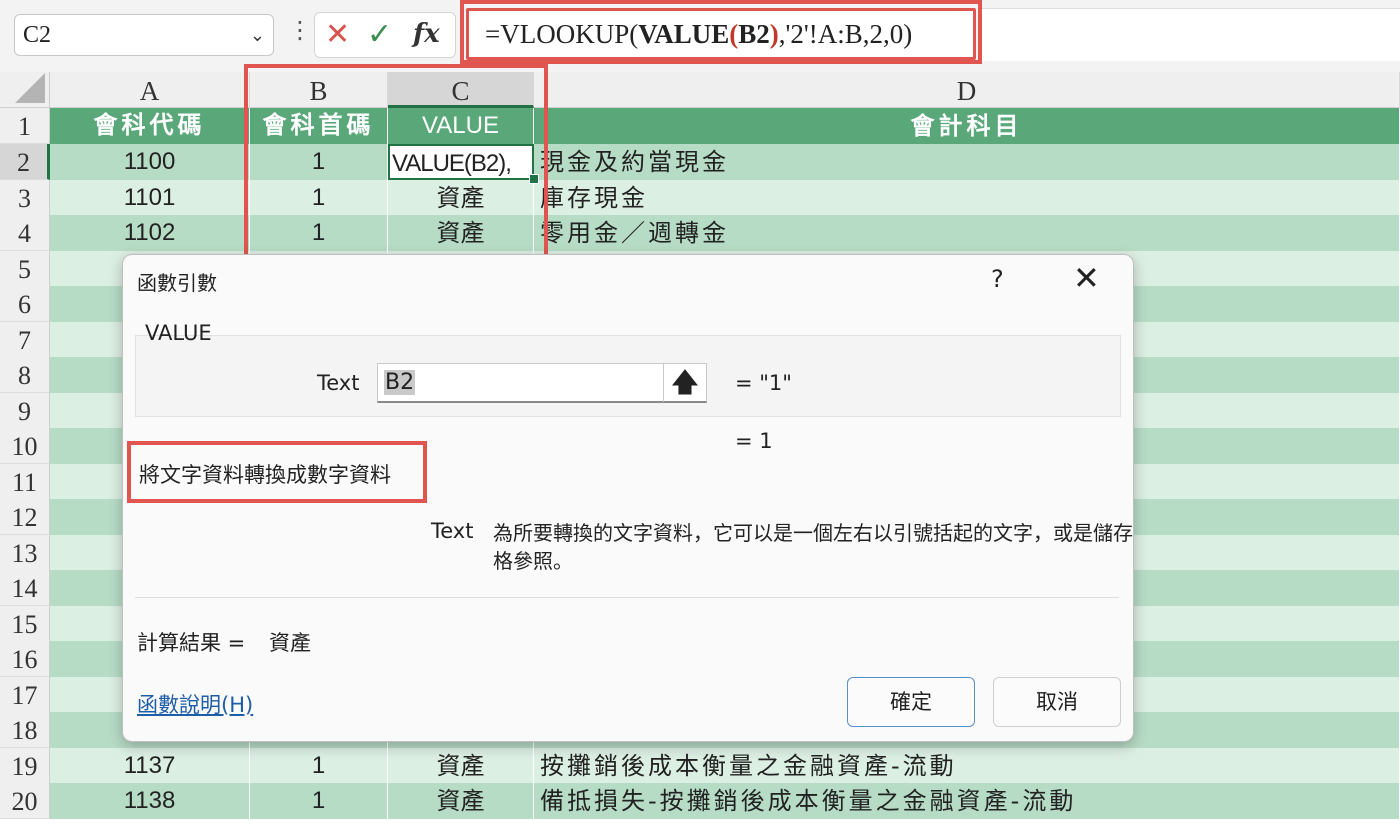  I want to click on table-row: 19 1137 1 資產 按攤銷後成本衡量之金融資產-流動, so click(700, 765).